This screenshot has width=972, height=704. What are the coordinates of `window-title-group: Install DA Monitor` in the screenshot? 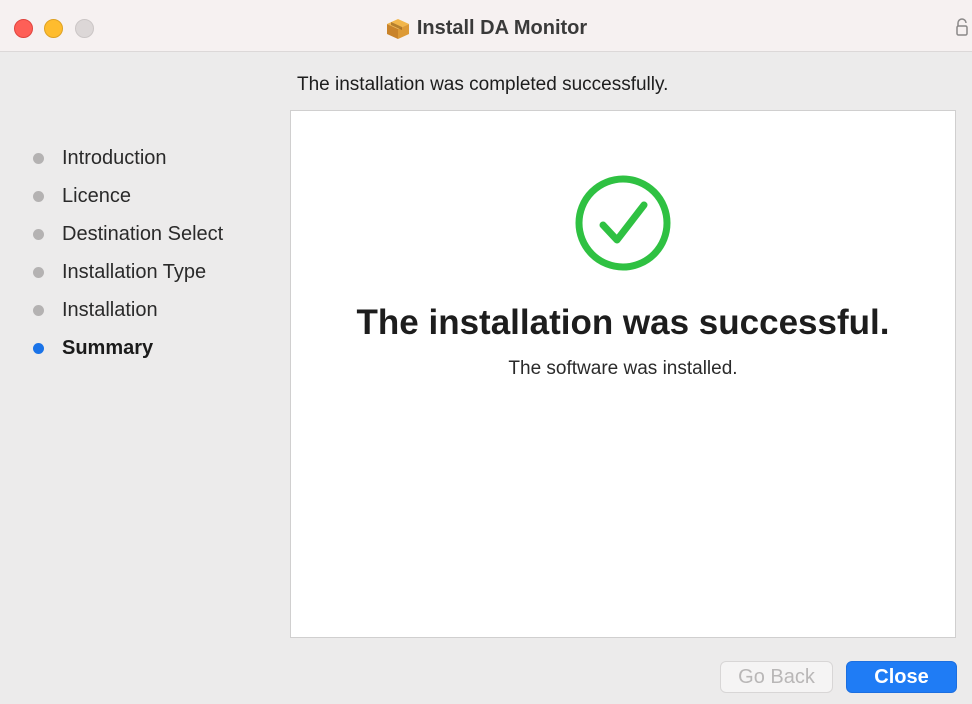 It's located at (486, 28).